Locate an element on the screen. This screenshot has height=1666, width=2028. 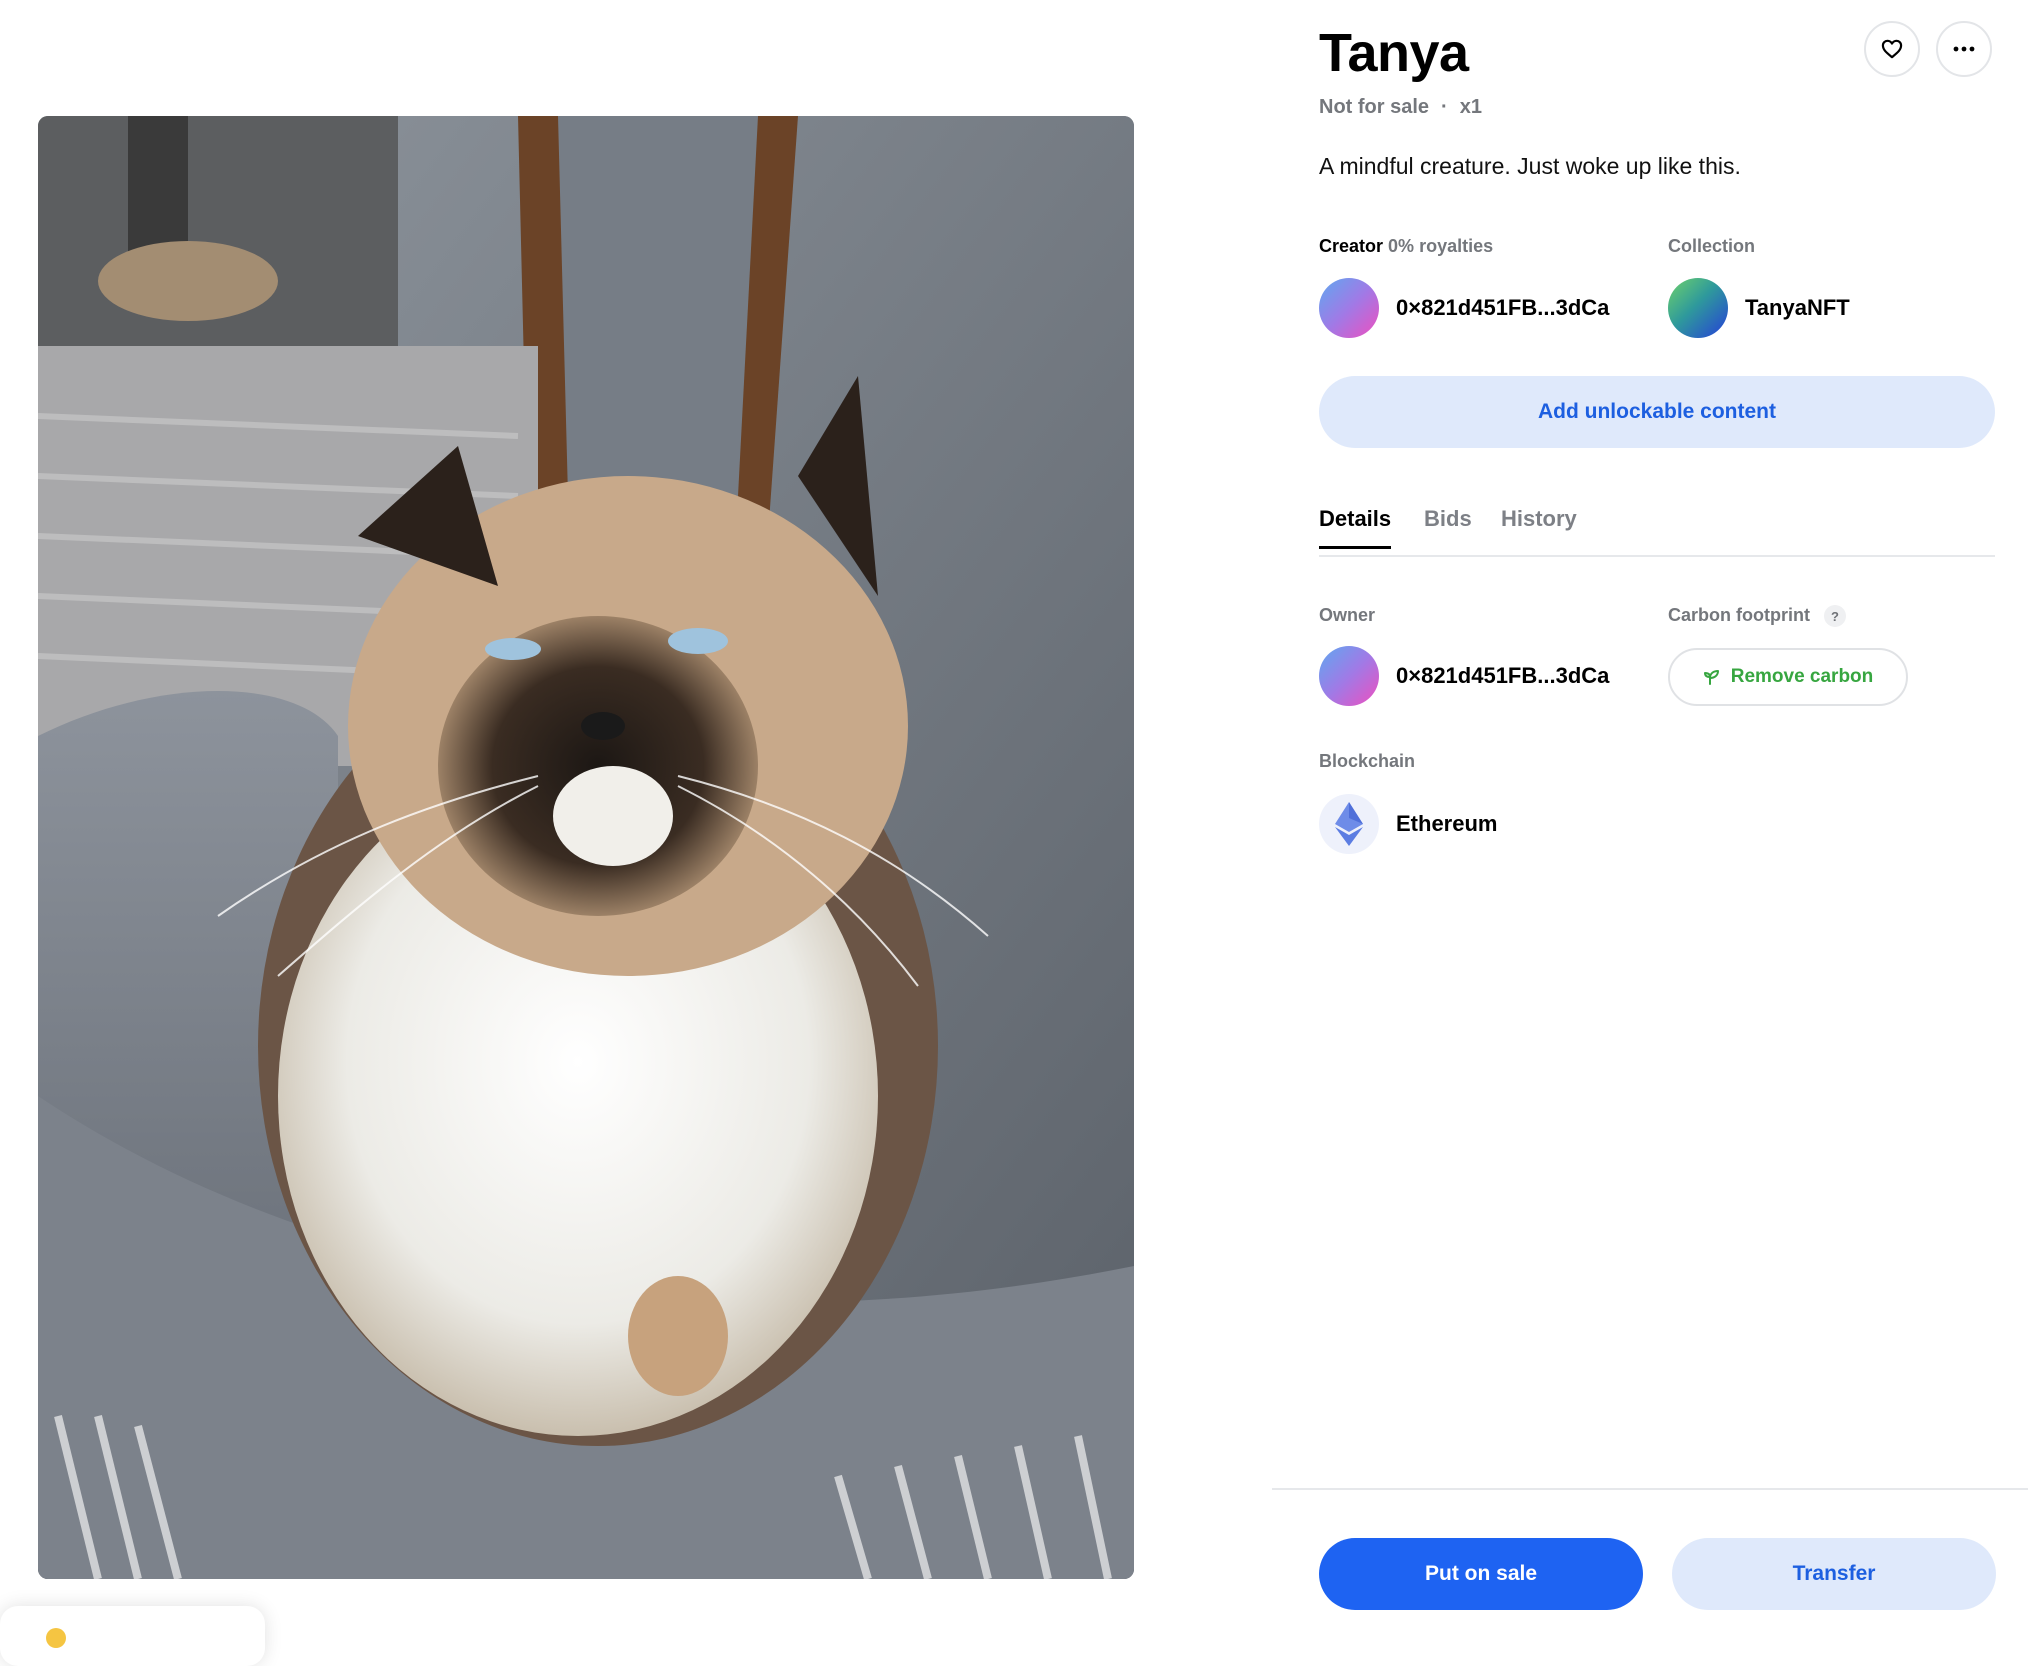
owner-address: 0×821d451FB...3dCa is located at coordinates (1503, 675).